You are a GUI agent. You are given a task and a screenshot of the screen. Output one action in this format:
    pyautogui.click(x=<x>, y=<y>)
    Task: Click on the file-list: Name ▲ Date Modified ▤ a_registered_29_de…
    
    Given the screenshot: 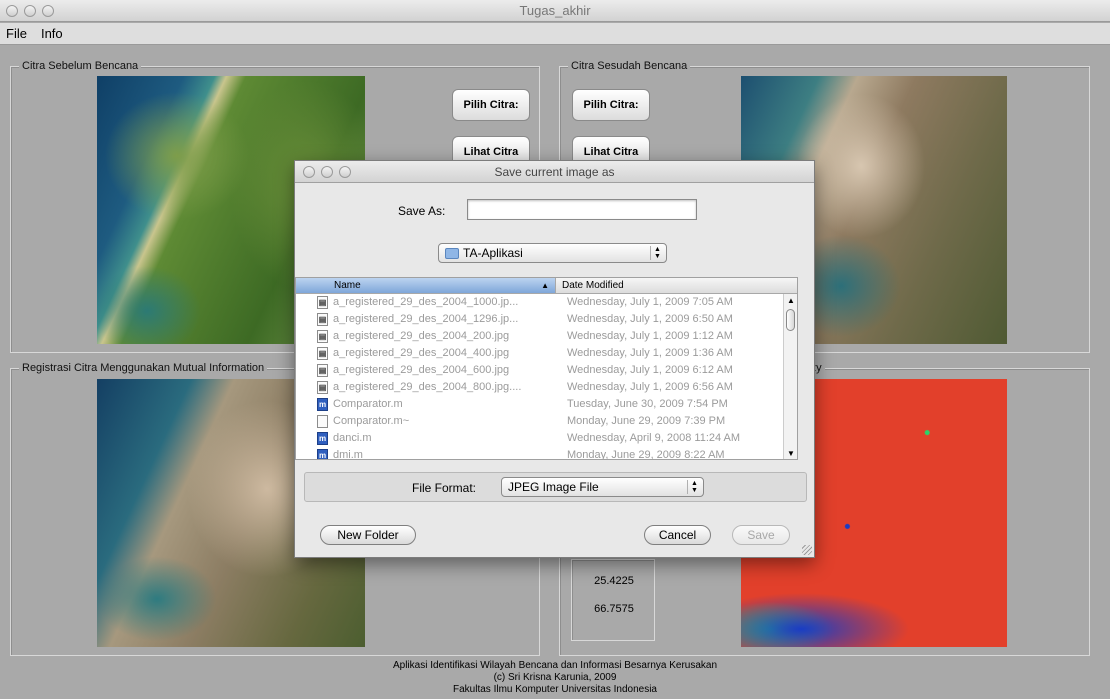 What is the action you would take?
    pyautogui.click(x=546, y=368)
    